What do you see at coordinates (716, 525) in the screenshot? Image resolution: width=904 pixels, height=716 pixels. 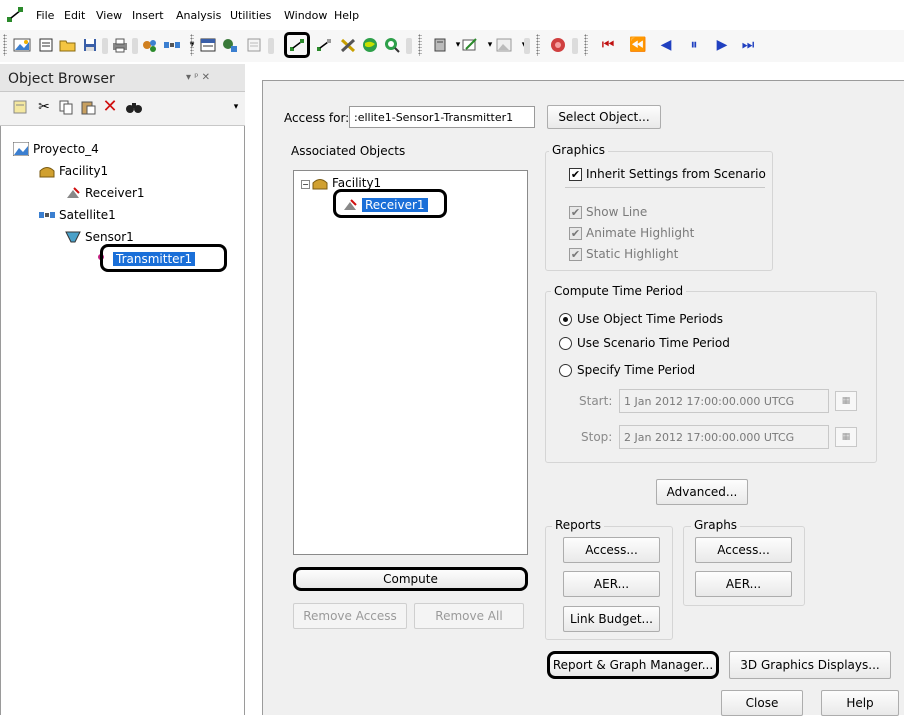 I see `graphs-group-label: Graphs` at bounding box center [716, 525].